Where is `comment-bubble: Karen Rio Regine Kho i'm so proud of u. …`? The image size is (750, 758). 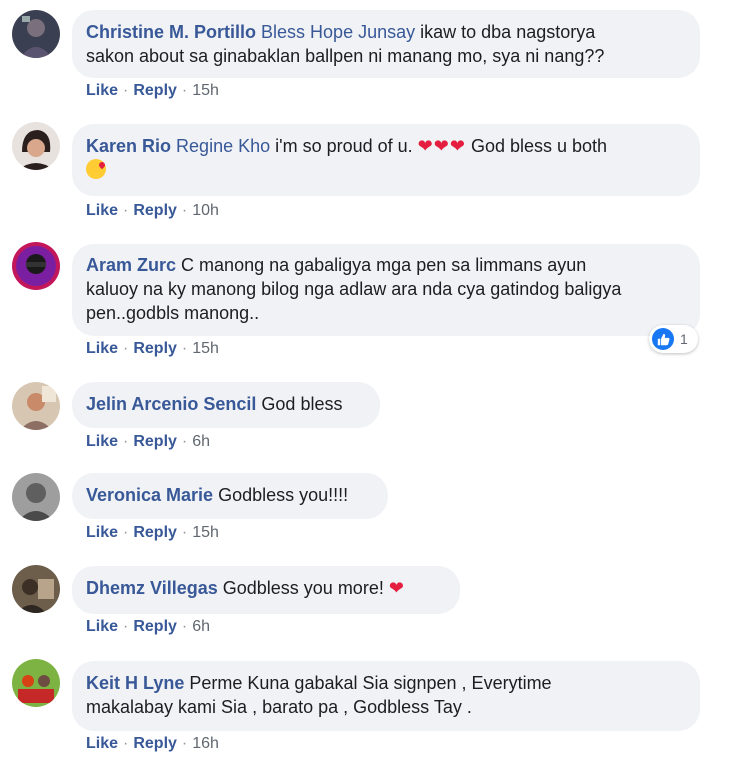 comment-bubble: Karen Rio Regine Kho i'm so proud of u. … is located at coordinates (386, 160).